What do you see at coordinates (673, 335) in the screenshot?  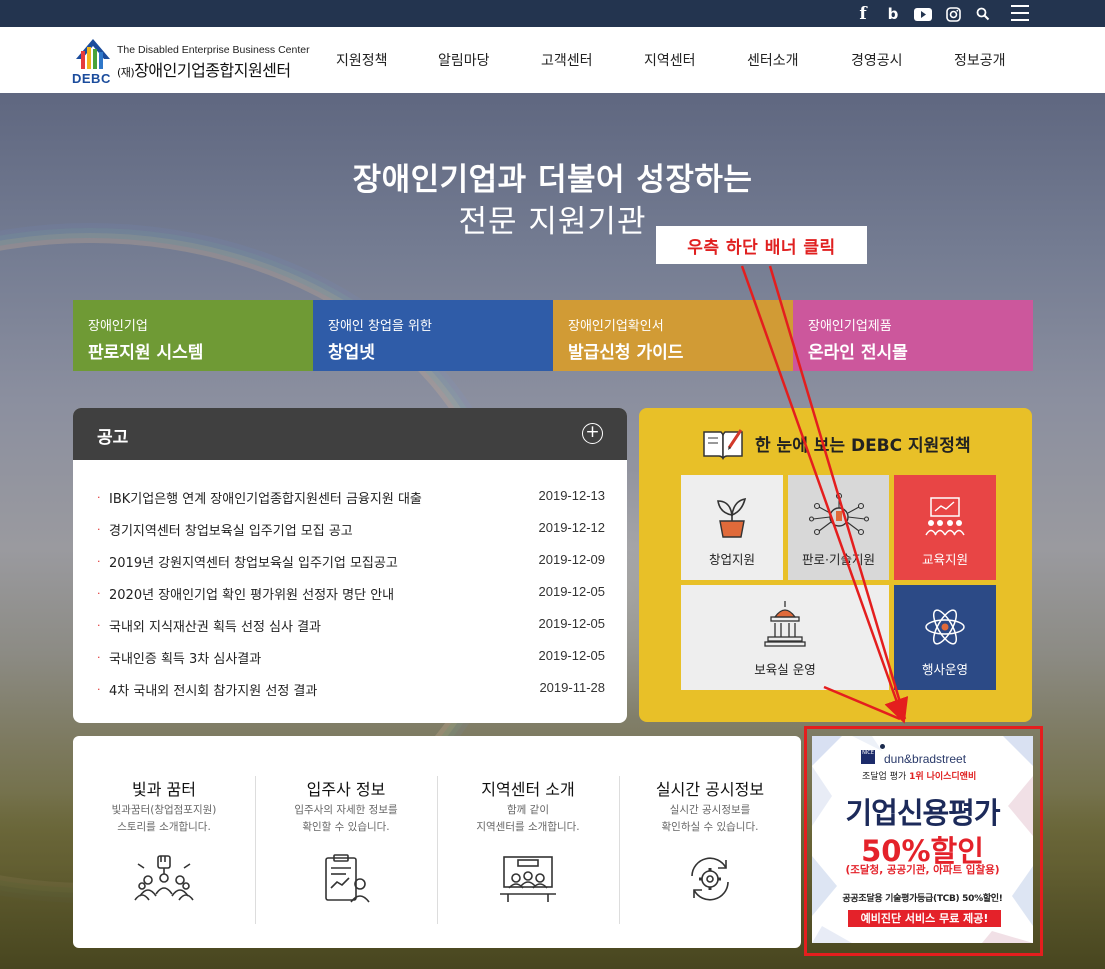 I see `tile-certificate-guide: 장애인기업확인서 발급신청 가이드` at bounding box center [673, 335].